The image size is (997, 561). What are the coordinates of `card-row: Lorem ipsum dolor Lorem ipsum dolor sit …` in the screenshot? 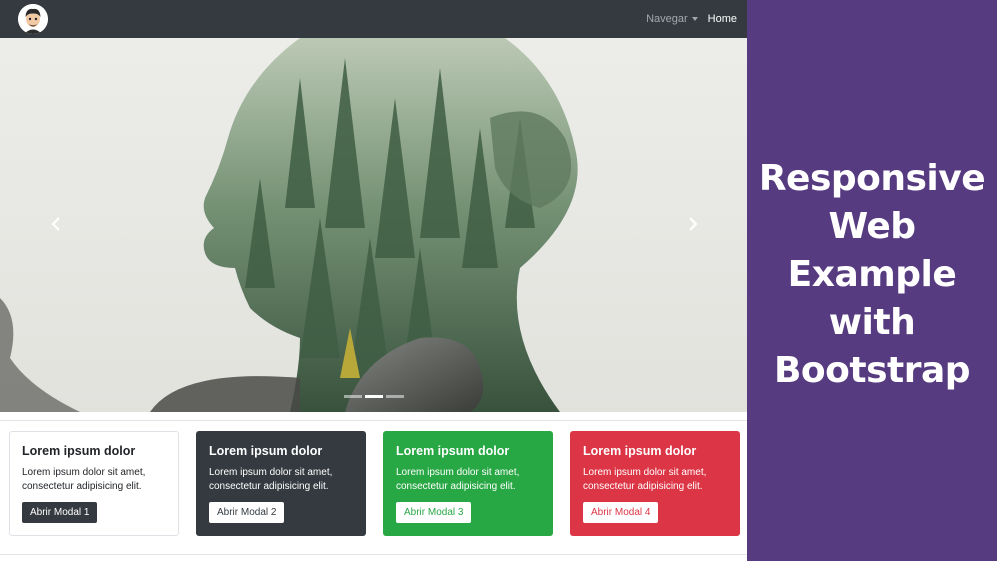 It's located at (374, 483).